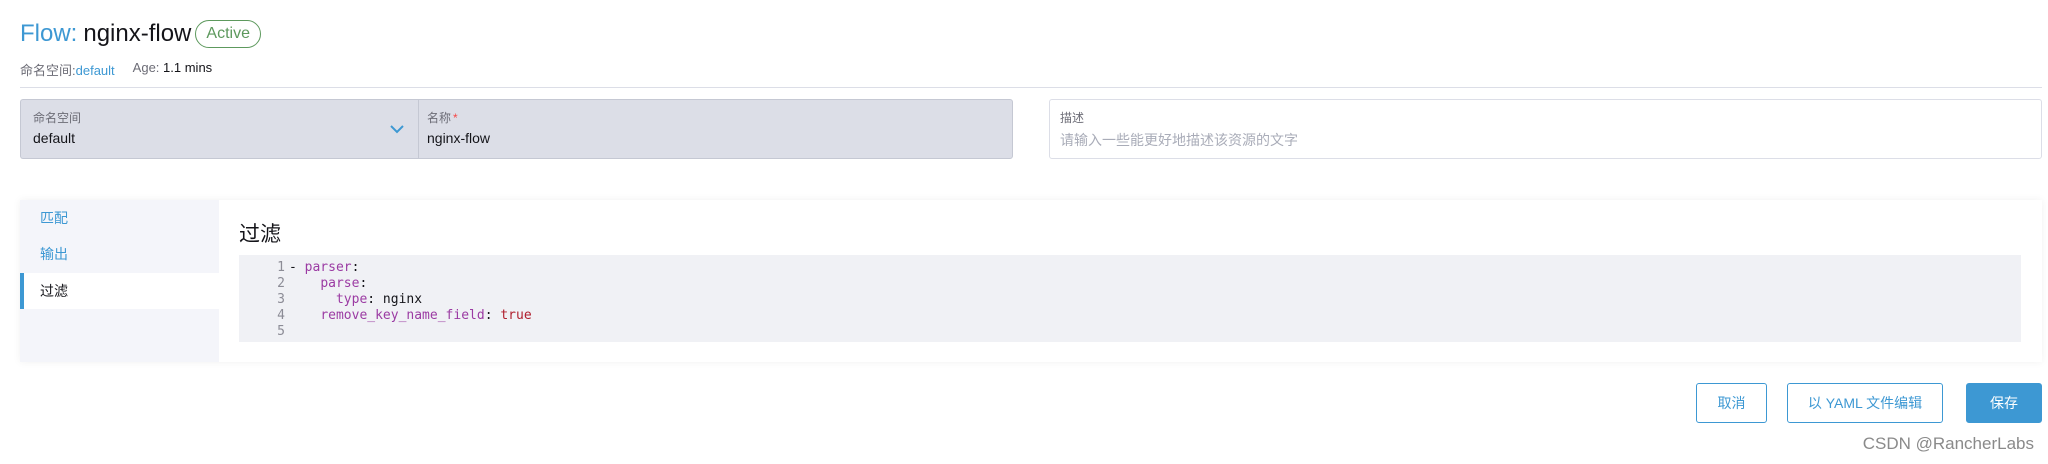 The image size is (2048, 464). What do you see at coordinates (1948, 443) in the screenshot?
I see `watermark: CSDN @RancherLabs` at bounding box center [1948, 443].